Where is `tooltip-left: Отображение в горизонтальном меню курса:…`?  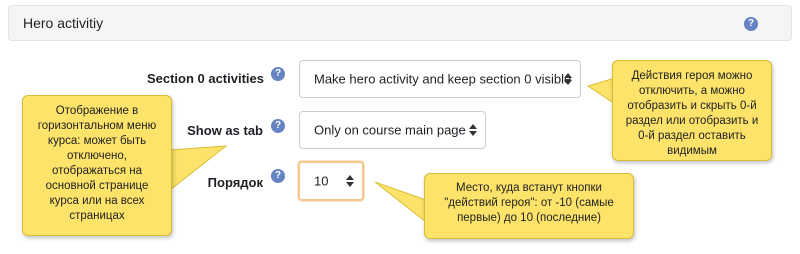 tooltip-left: Отображение в горизонтальном меню курса:… is located at coordinates (97, 165).